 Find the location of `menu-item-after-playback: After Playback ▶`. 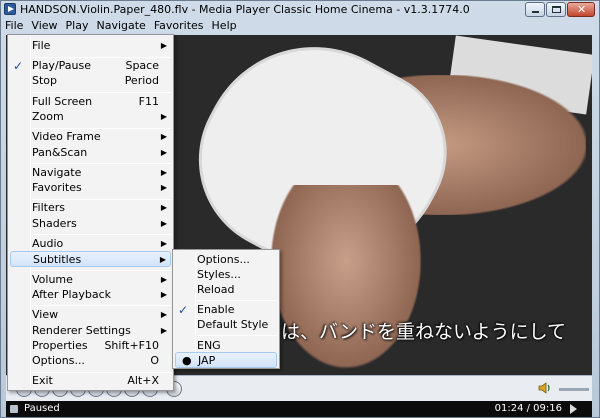

menu-item-after-playback: After Playback ▶ is located at coordinates (90, 295).